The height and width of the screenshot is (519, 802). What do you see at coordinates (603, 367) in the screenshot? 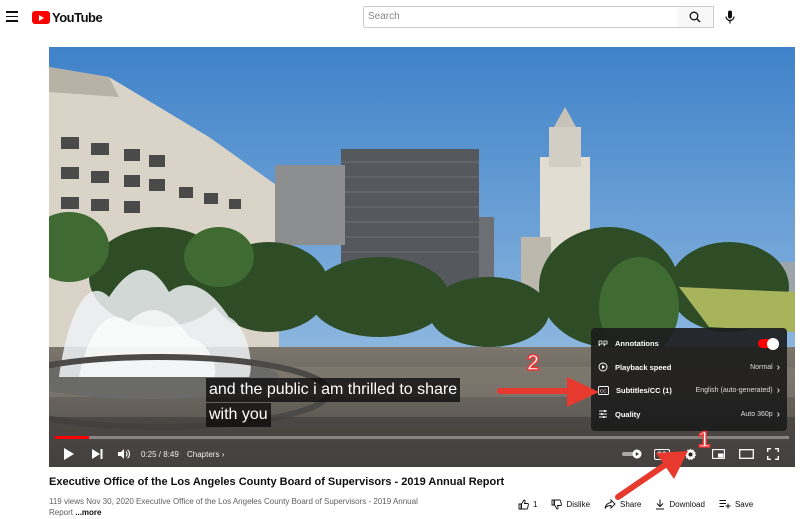
I see `playback-speed-icon` at bounding box center [603, 367].